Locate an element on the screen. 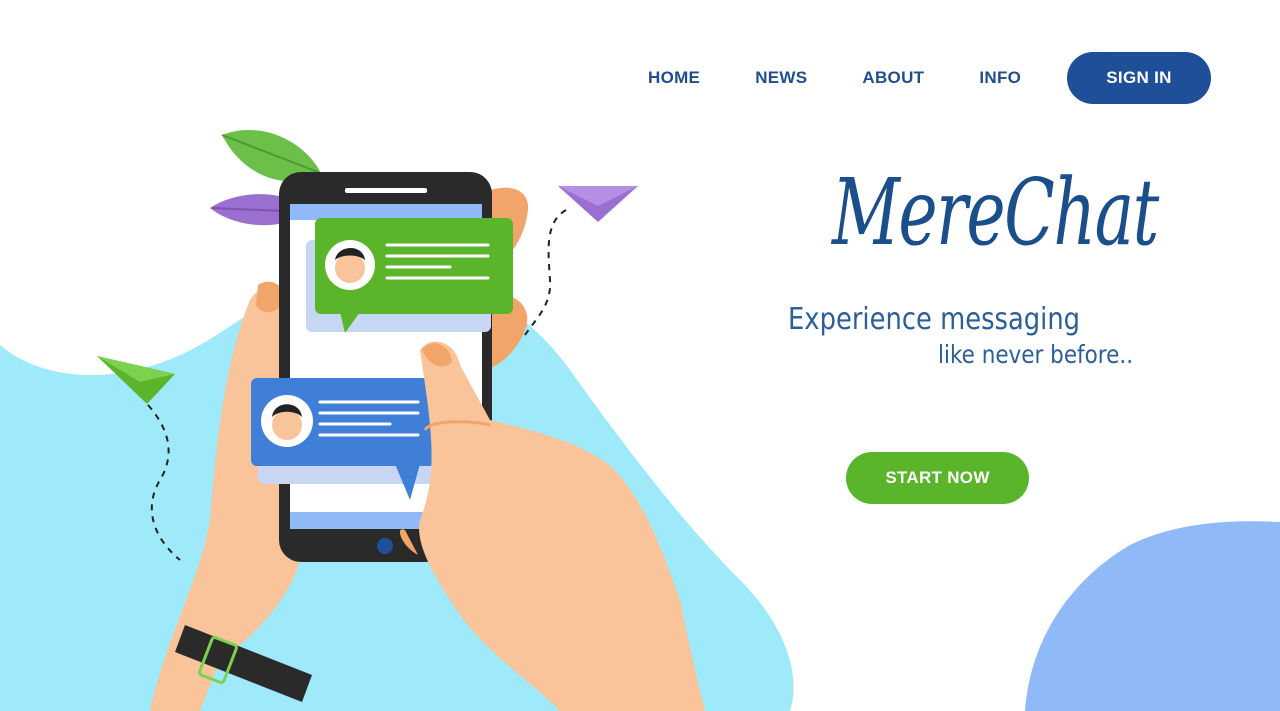 This screenshot has height=711, width=1280. start-now-button: START NOW is located at coordinates (937, 478).